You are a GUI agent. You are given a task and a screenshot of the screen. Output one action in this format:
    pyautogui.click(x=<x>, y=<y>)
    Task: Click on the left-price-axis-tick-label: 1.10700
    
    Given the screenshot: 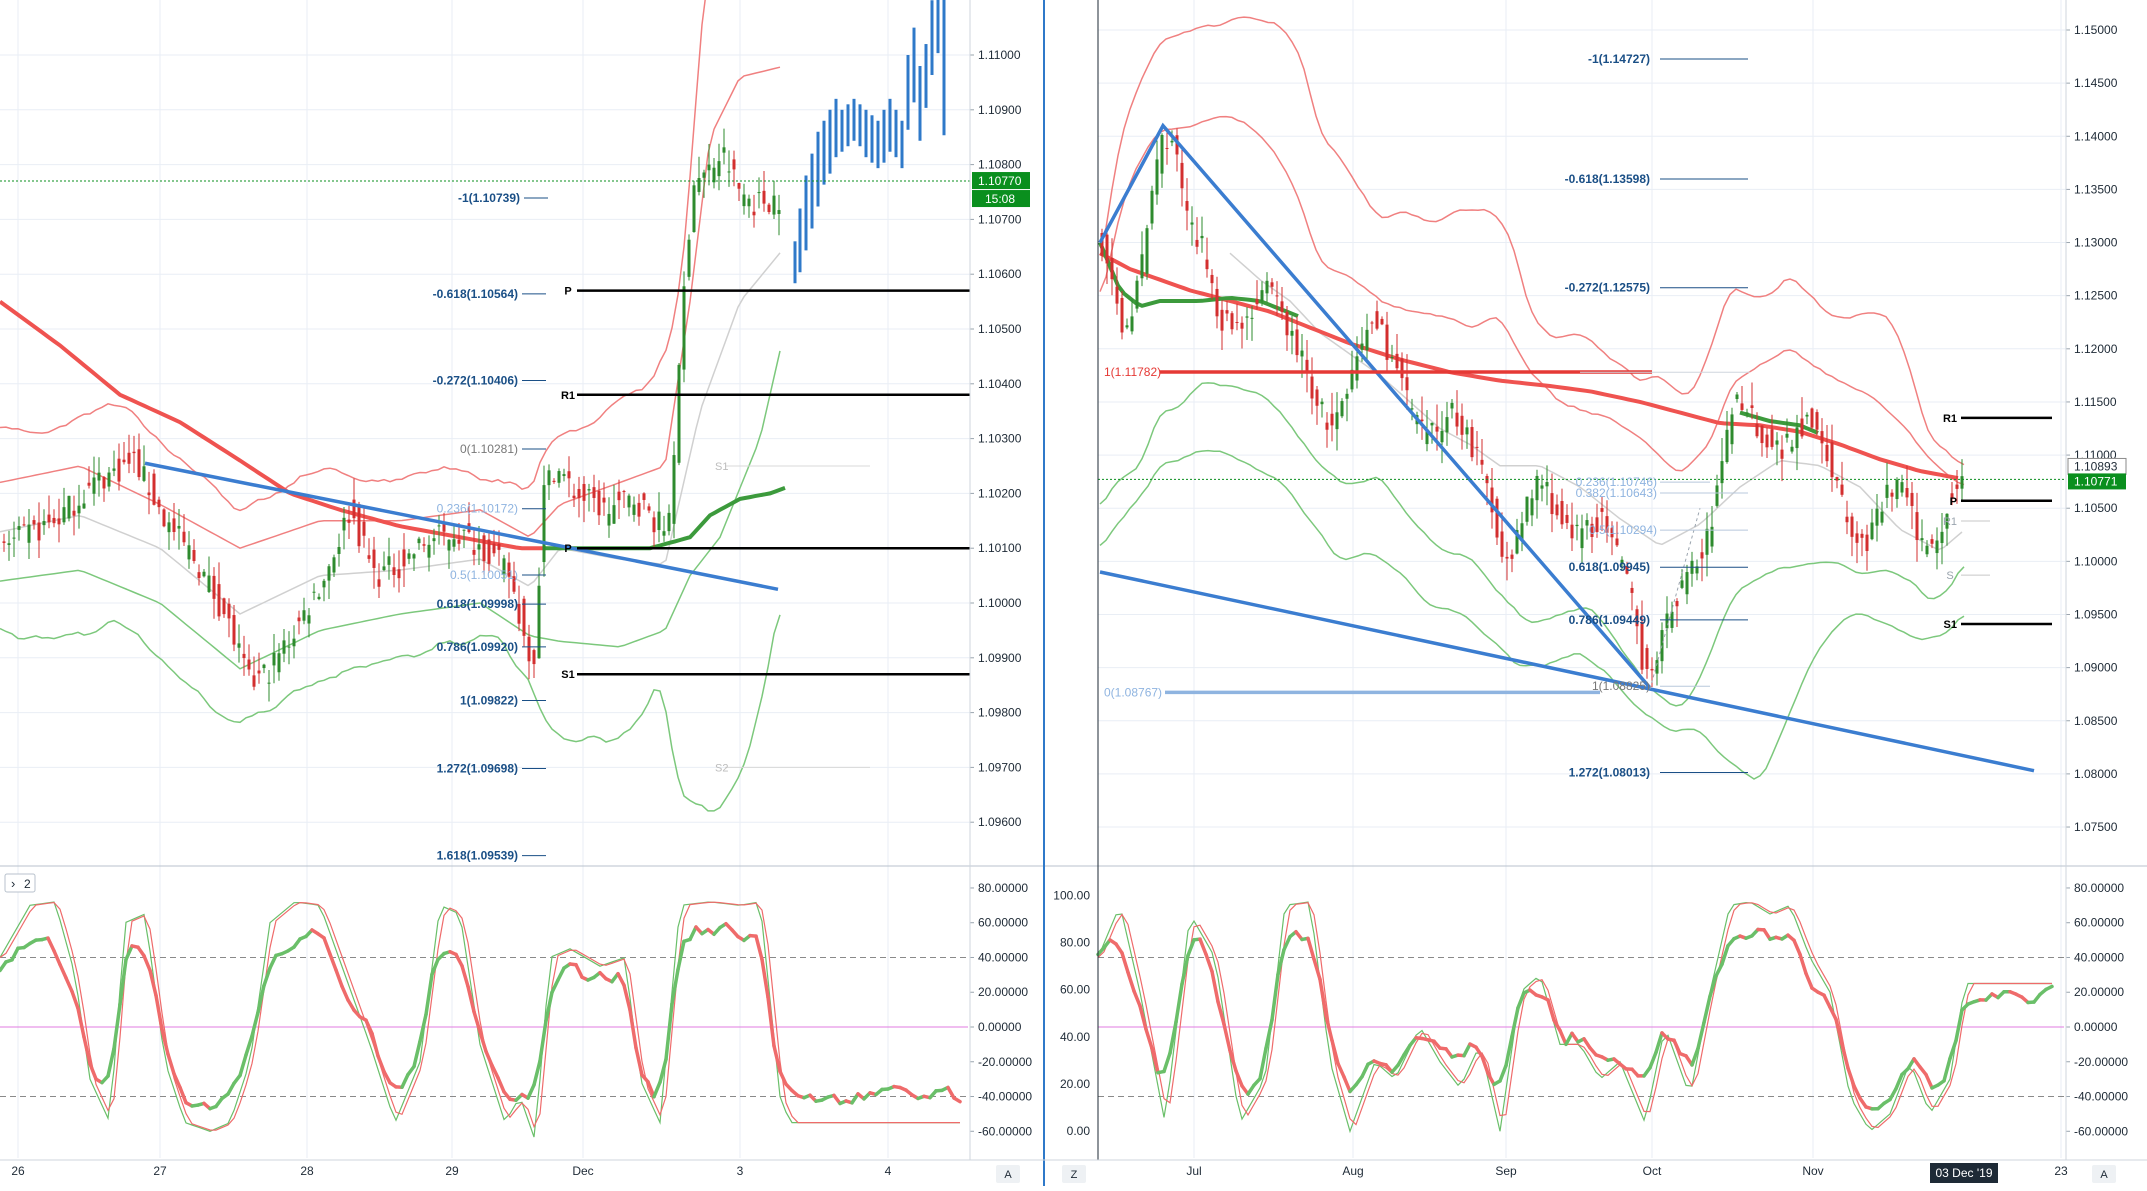 What is the action you would take?
    pyautogui.click(x=1000, y=219)
    